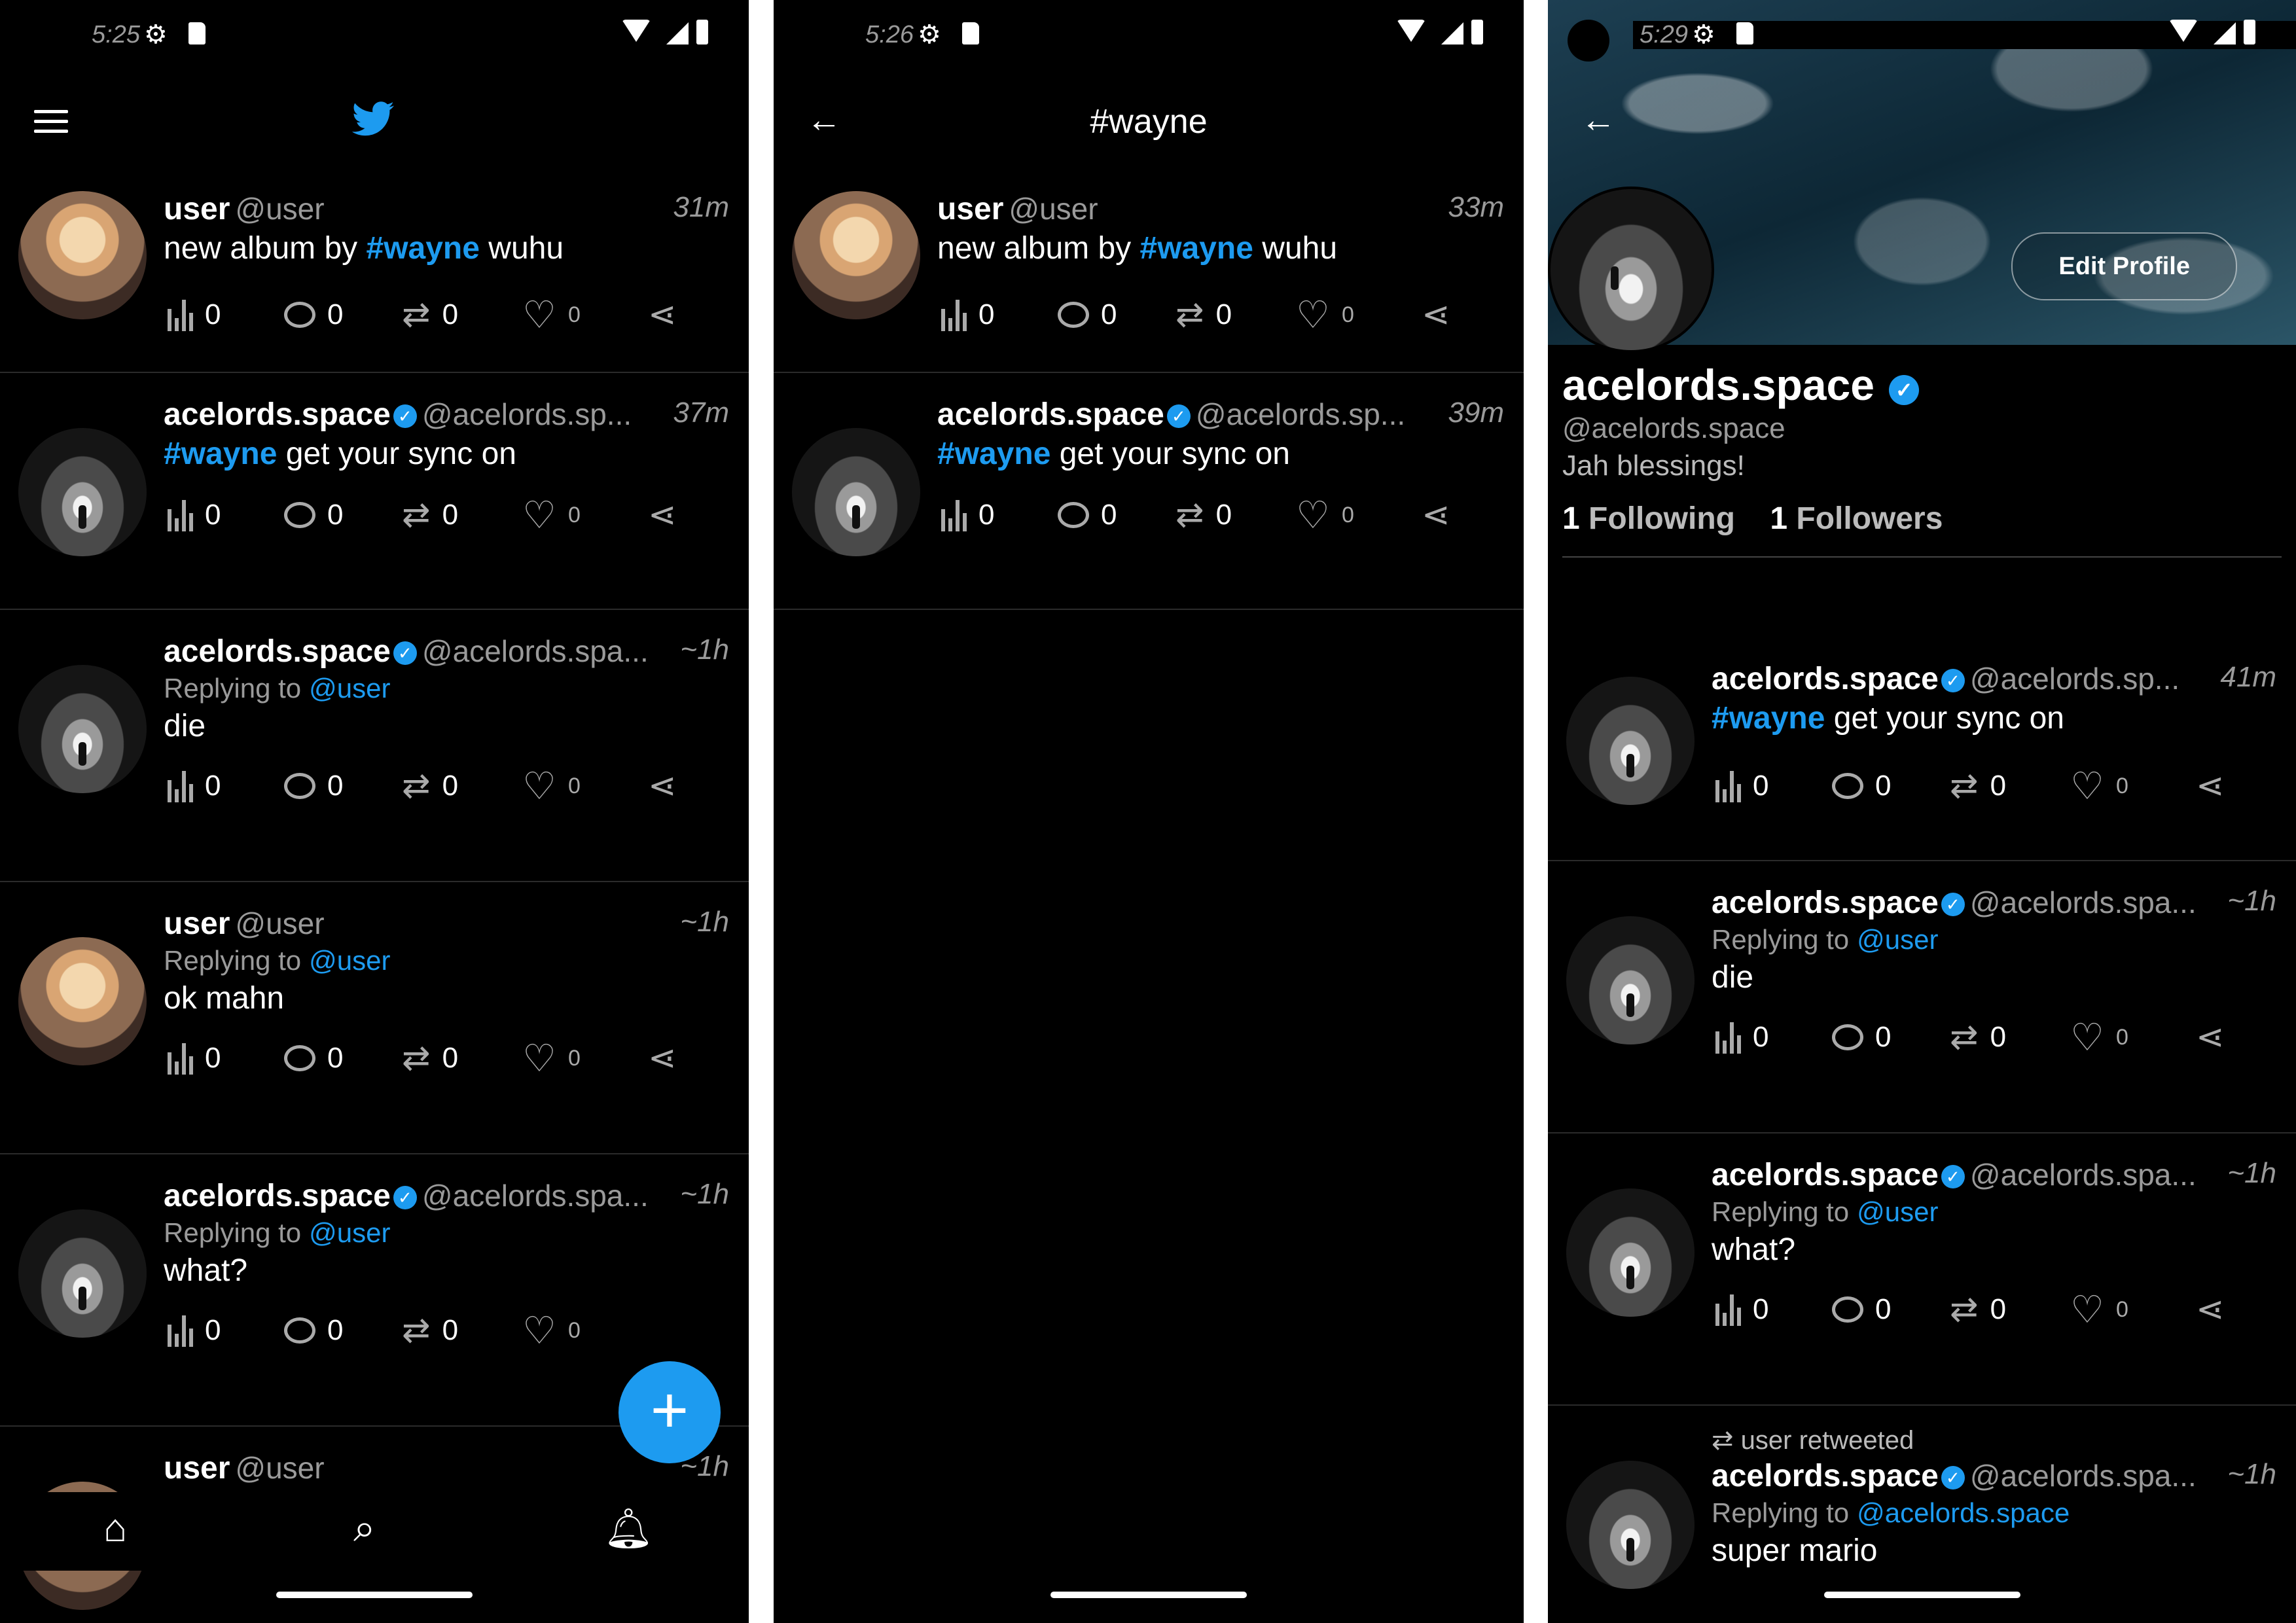 This screenshot has width=2296, height=1623. I want to click on compose-button: +, so click(670, 1412).